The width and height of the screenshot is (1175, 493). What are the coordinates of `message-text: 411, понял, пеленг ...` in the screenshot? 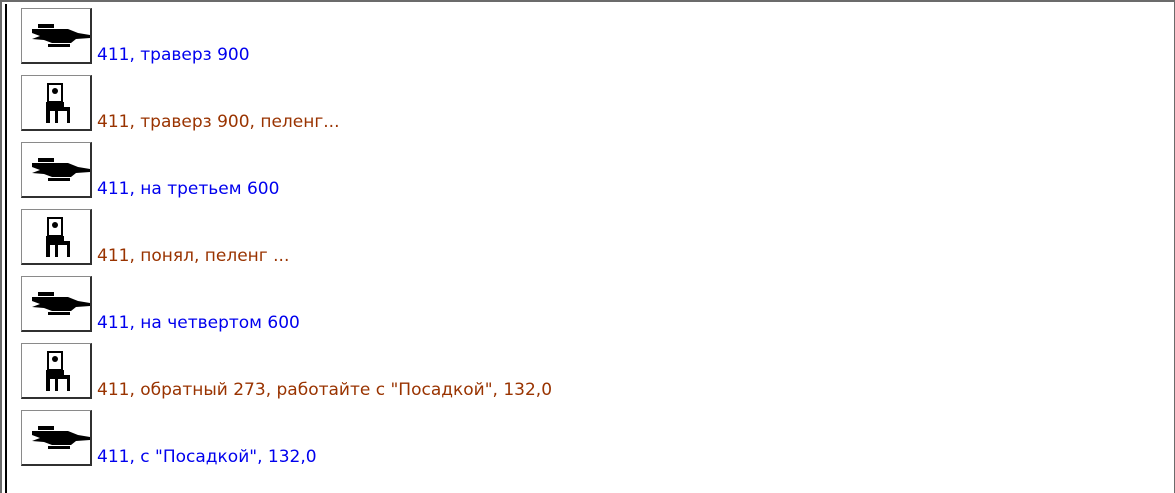 It's located at (193, 256).